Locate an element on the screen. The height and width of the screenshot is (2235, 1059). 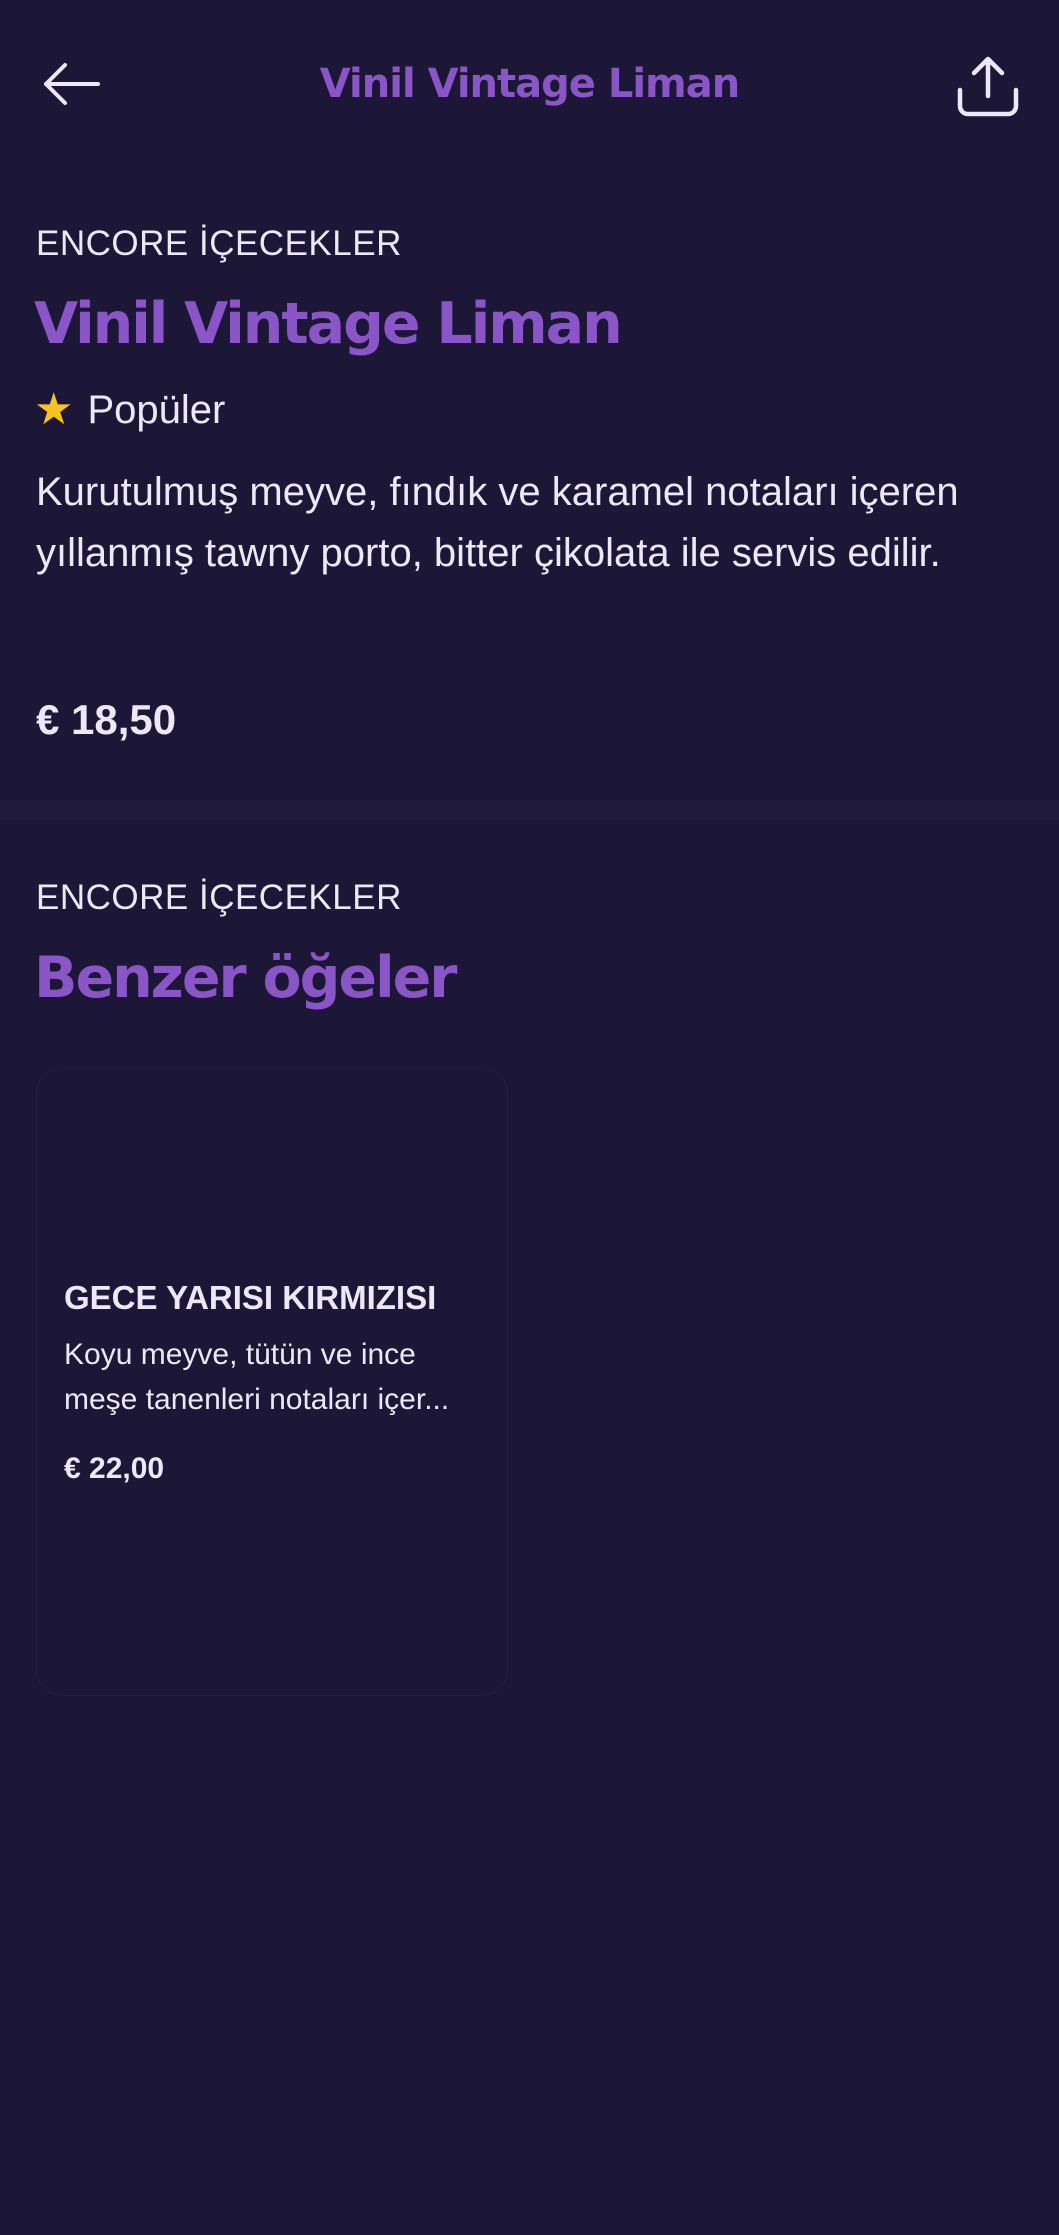
header-title: Vinil Vintage Liman is located at coordinates (529, 84).